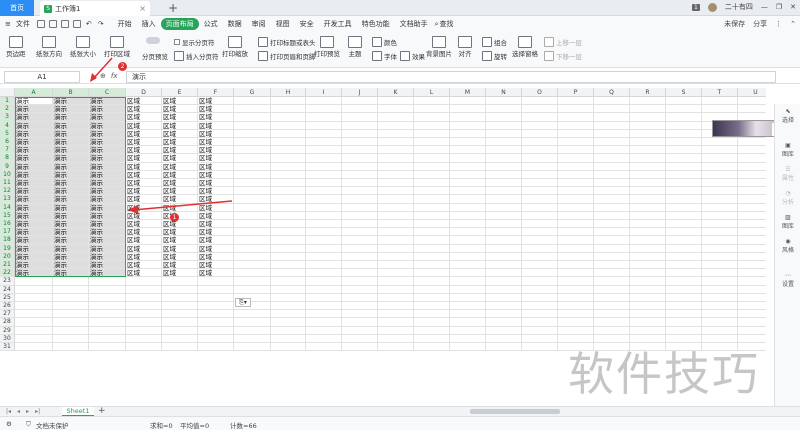  What do you see at coordinates (324, 101) in the screenshot?
I see `cell-i1` at bounding box center [324, 101].